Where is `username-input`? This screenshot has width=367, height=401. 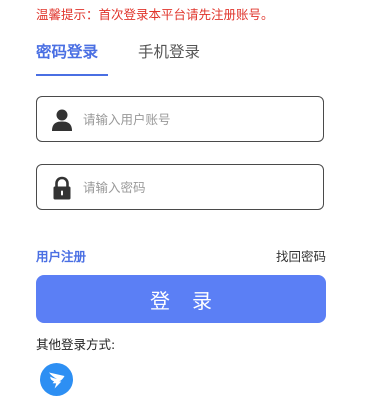 username-input is located at coordinates (198, 119).